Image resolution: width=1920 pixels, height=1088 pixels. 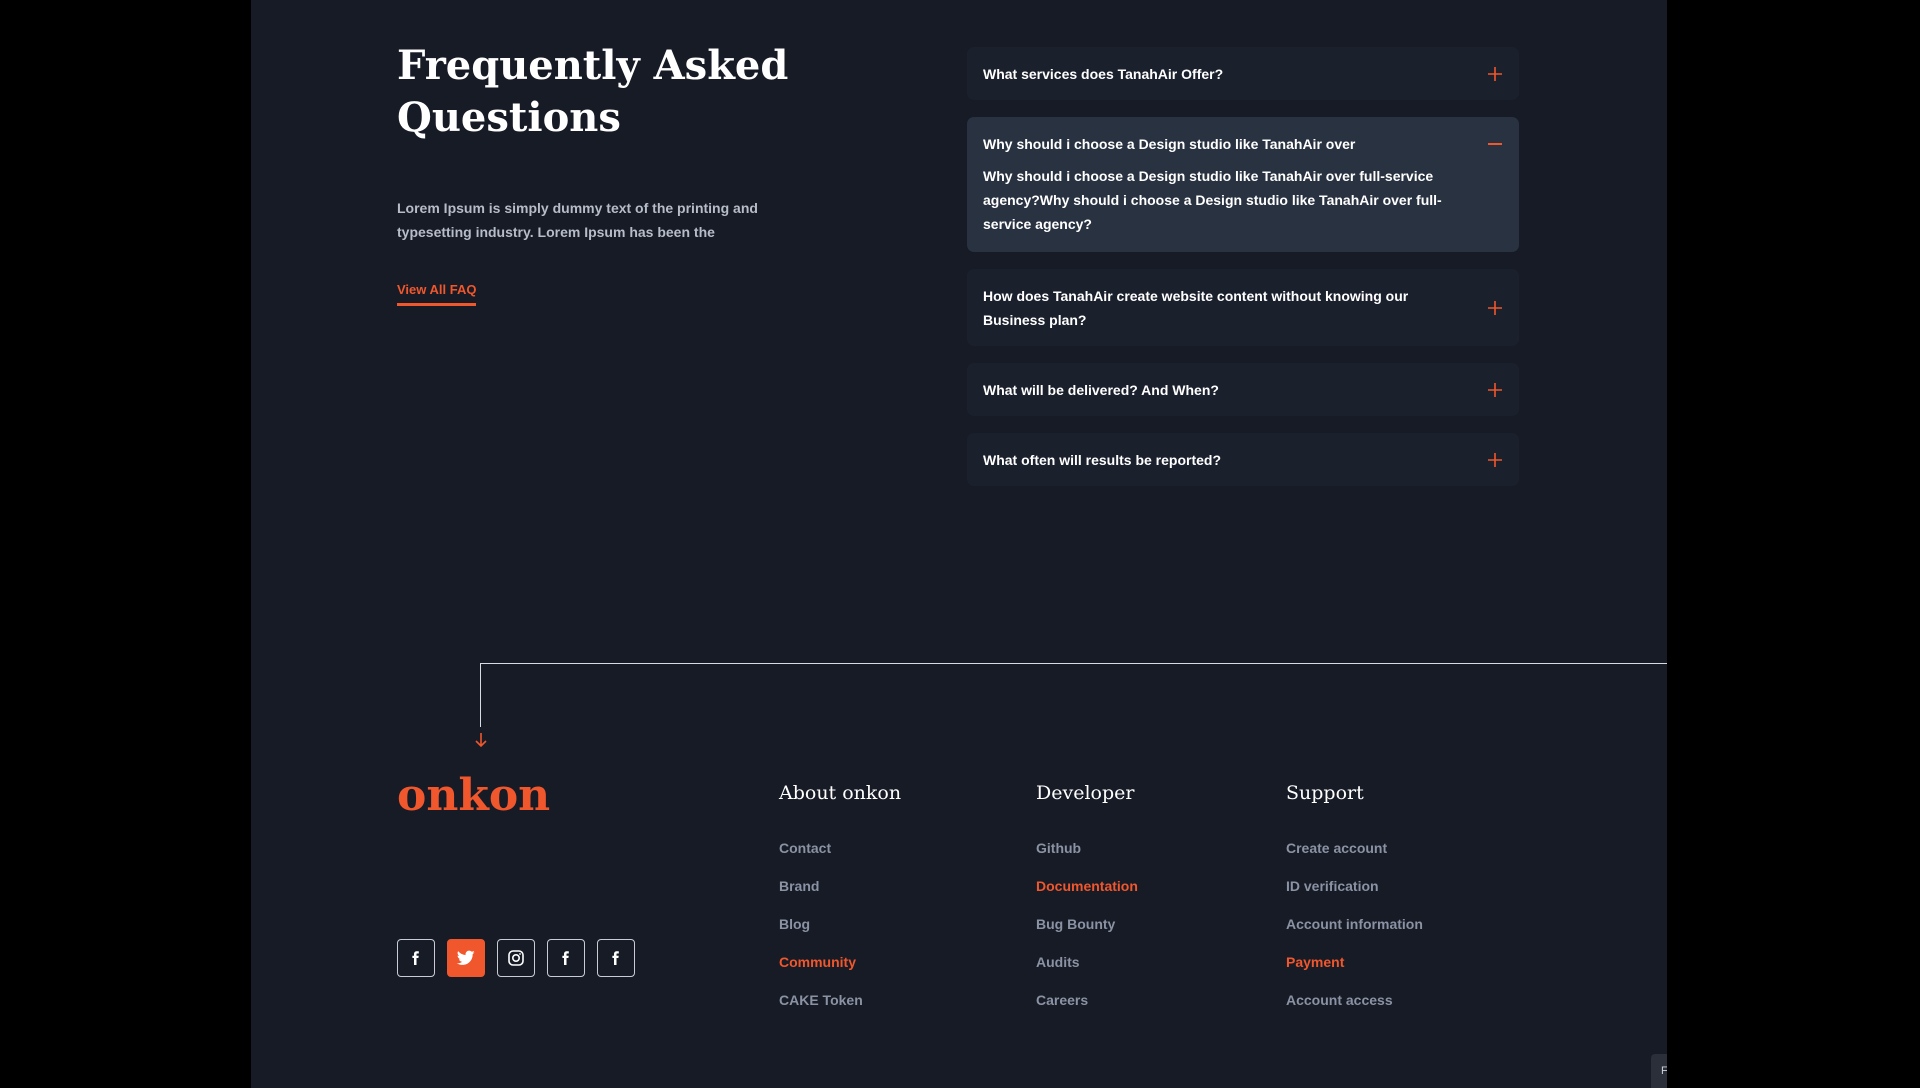 What do you see at coordinates (1075, 924) in the screenshot?
I see `footer-link-bug-bounty: Bug Bounty` at bounding box center [1075, 924].